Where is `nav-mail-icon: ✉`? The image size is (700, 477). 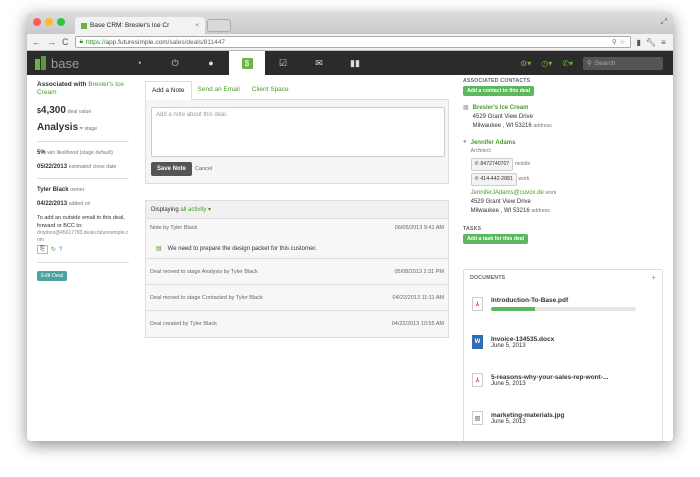 nav-mail-icon: ✉ is located at coordinates (319, 63).